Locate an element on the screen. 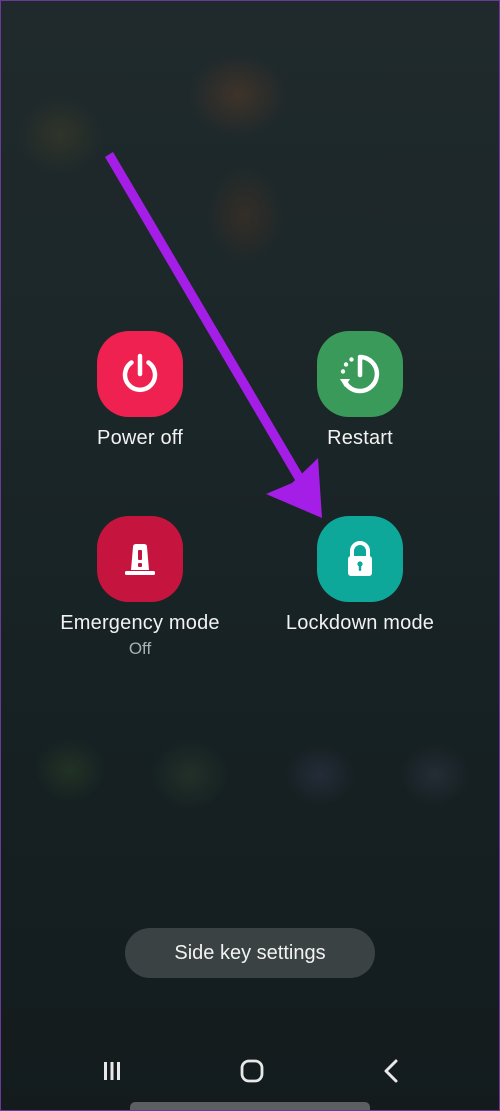 Image resolution: width=500 pixels, height=1111 pixels. back-icon is located at coordinates (392, 1071).